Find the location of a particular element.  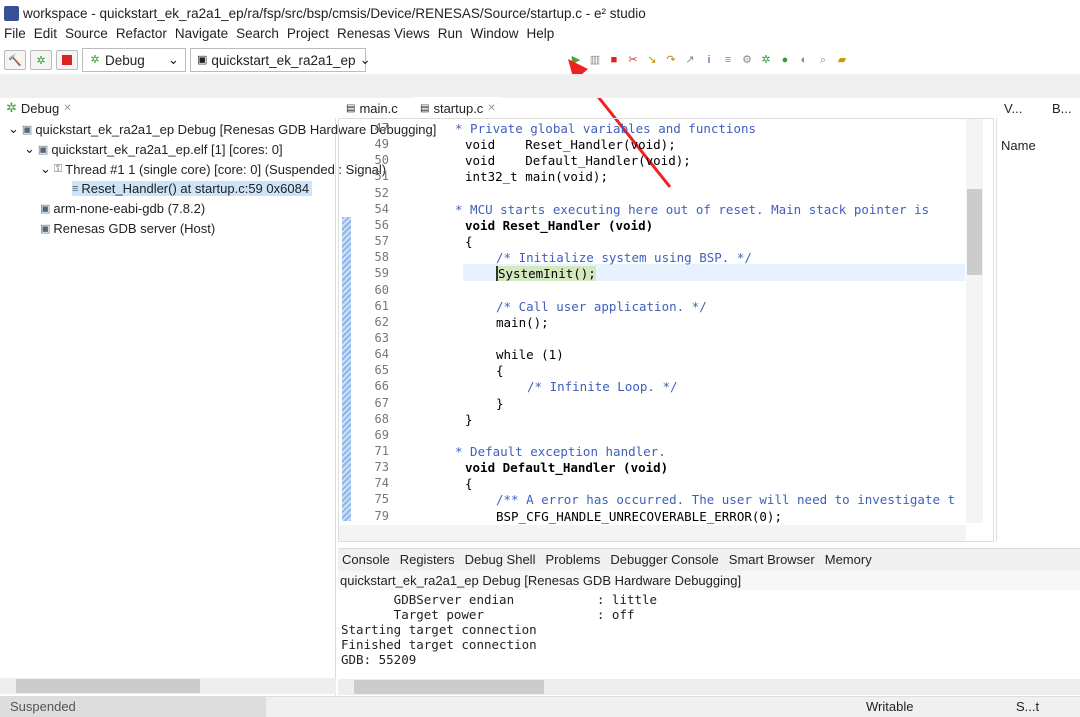

build-button: 🔨 is located at coordinates (15, 60).